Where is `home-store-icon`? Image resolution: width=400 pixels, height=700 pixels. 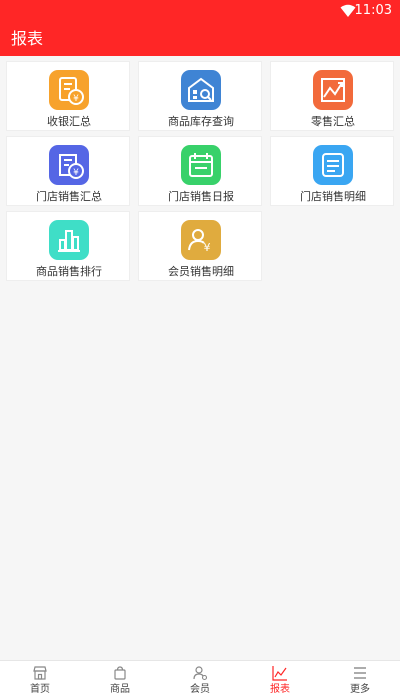
home-store-icon is located at coordinates (40, 673).